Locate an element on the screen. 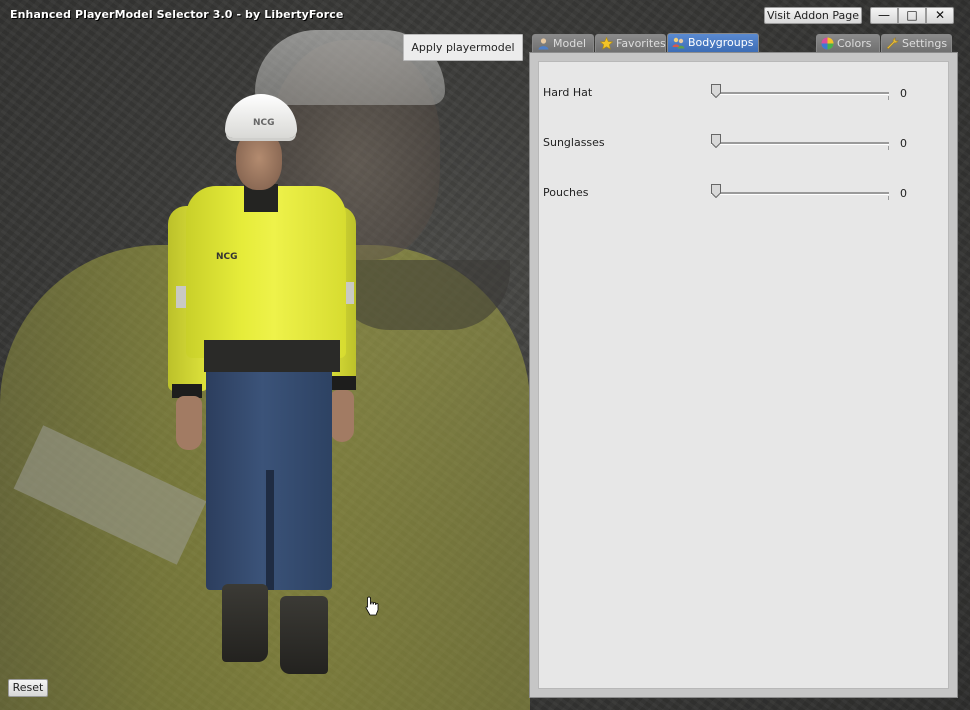 The image size is (970, 710). model-left-boot is located at coordinates (245, 623).